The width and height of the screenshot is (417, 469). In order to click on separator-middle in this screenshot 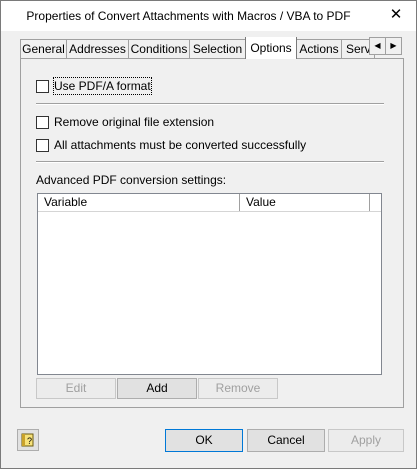, I will do `click(210, 162)`.